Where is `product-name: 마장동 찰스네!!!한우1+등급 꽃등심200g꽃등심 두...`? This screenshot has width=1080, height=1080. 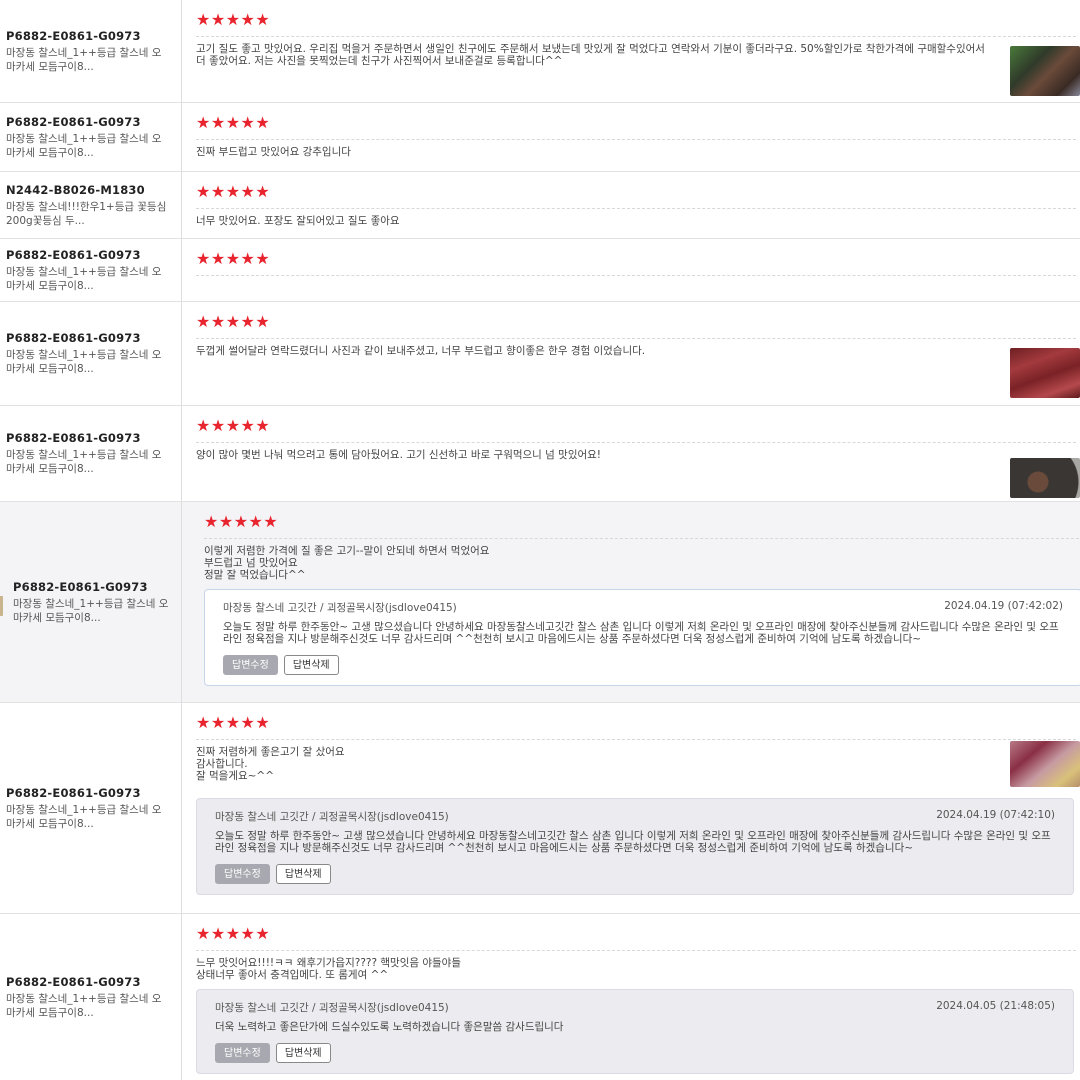 product-name: 마장동 찰스네!!!한우1+등급 꽃등심200g꽃등심 두... is located at coordinates (86, 213).